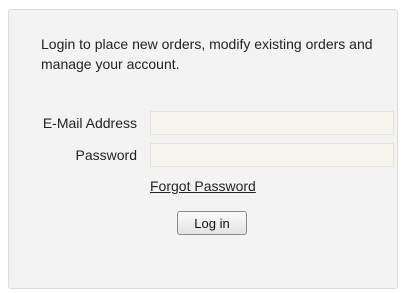 Image resolution: width=401 pixels, height=293 pixels. Describe the element at coordinates (203, 186) in the screenshot. I see `forgot-password-link: Forgot Password` at that location.